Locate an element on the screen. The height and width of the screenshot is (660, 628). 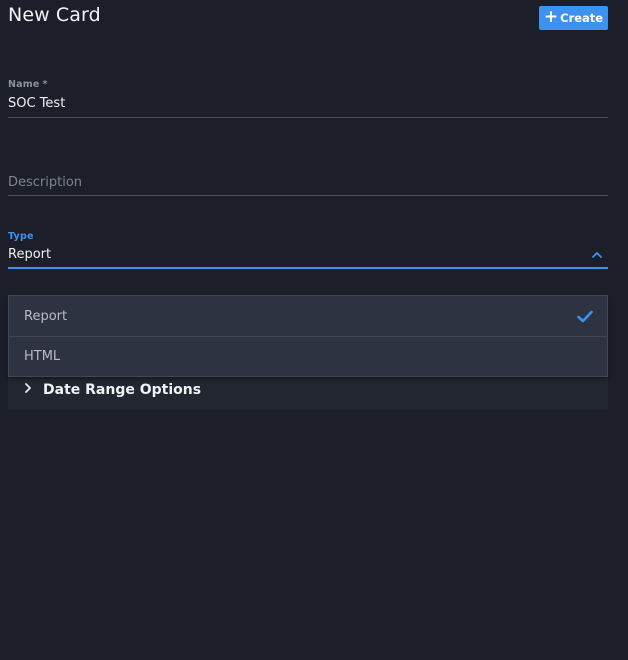
type-underline is located at coordinates (308, 268).